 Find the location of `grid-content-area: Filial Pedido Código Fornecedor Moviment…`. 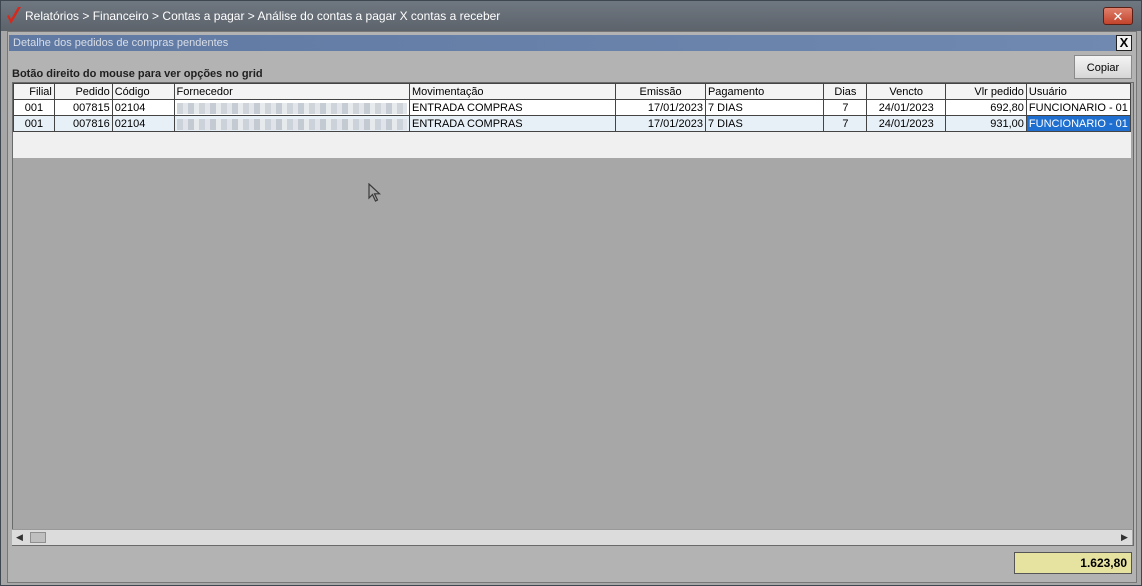

grid-content-area: Filial Pedido Código Fornecedor Moviment… is located at coordinates (572, 120).